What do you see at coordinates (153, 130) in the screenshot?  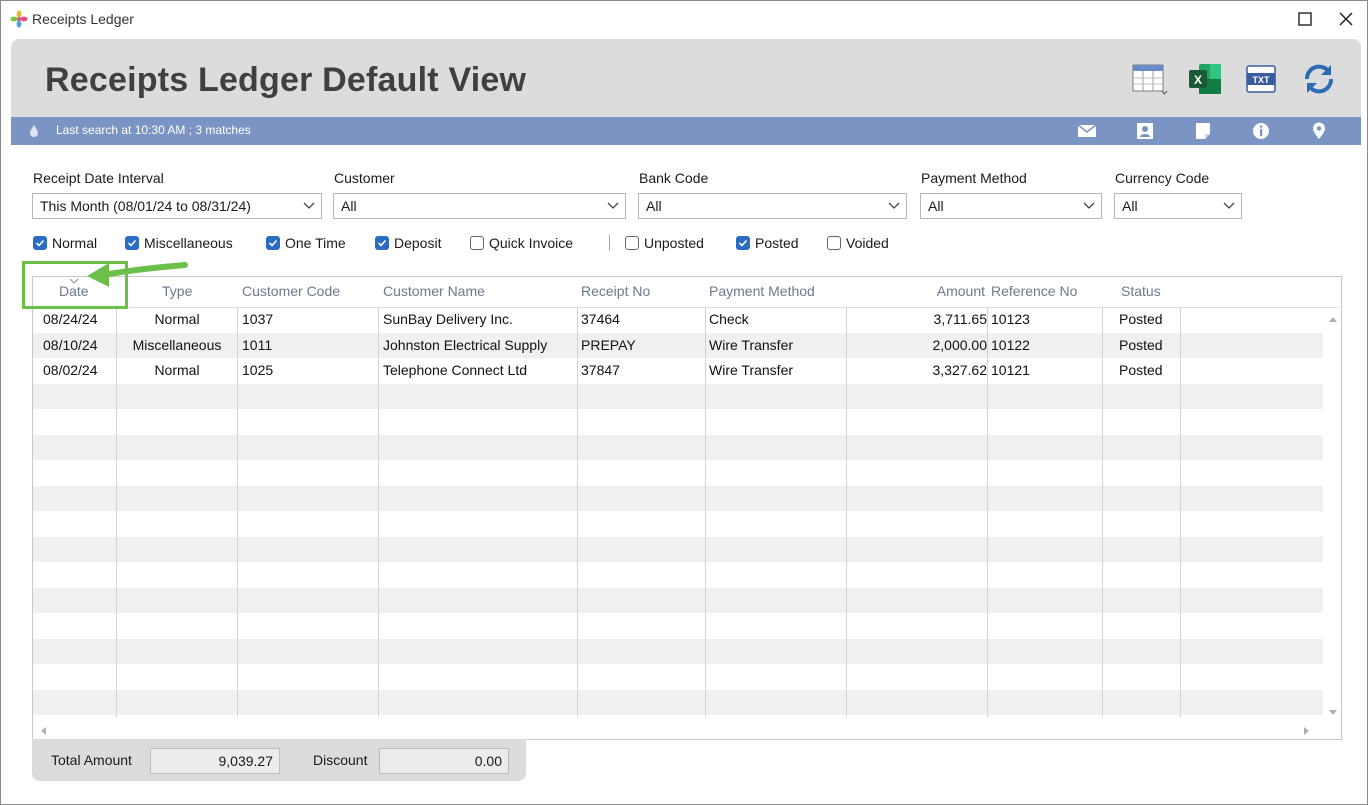 I see `status-text: Last search at 10:30 AM ; 3 matches` at bounding box center [153, 130].